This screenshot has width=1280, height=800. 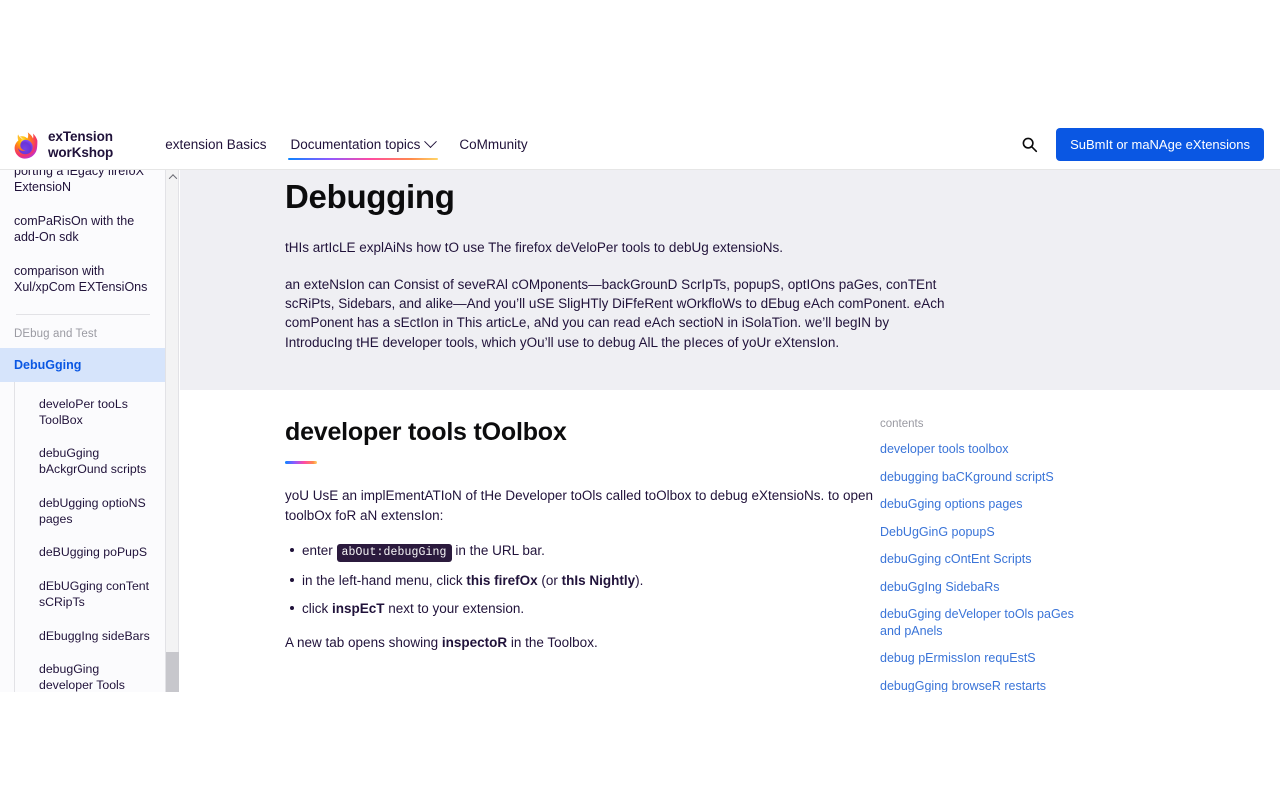 I want to click on search-icon, so click(x=1029, y=145).